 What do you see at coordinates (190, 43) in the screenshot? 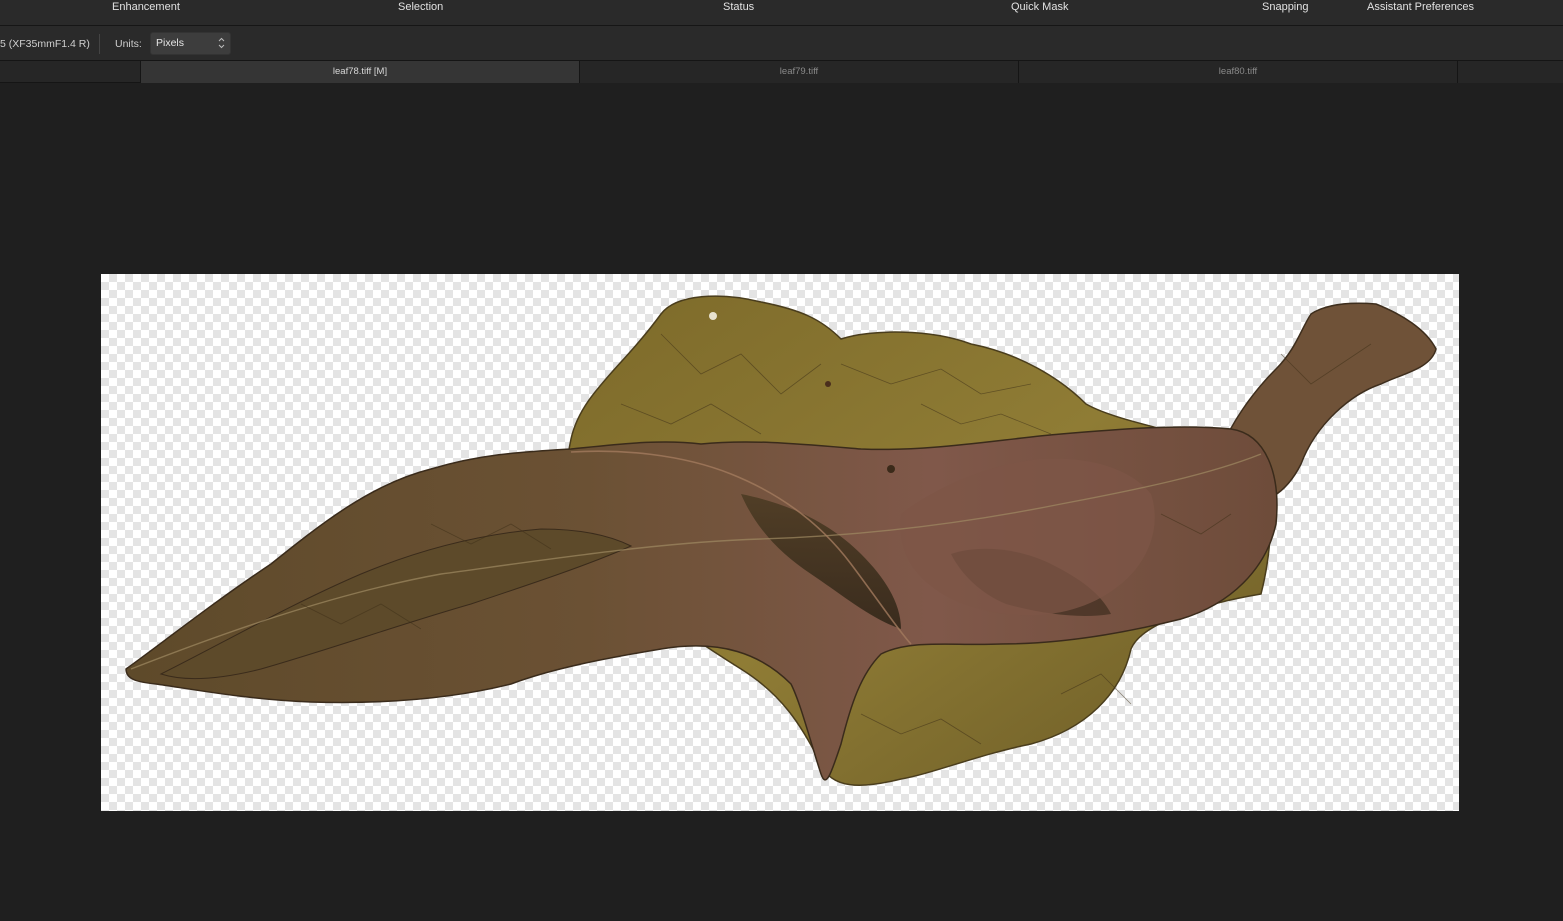
I see `units-select: Pixels` at bounding box center [190, 43].